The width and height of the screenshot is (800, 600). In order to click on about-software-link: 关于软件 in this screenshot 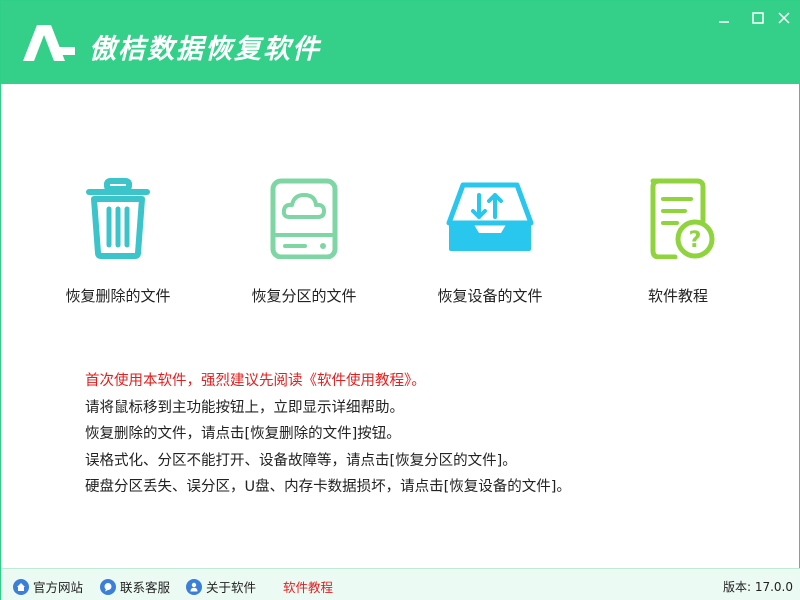, I will do `click(221, 586)`.